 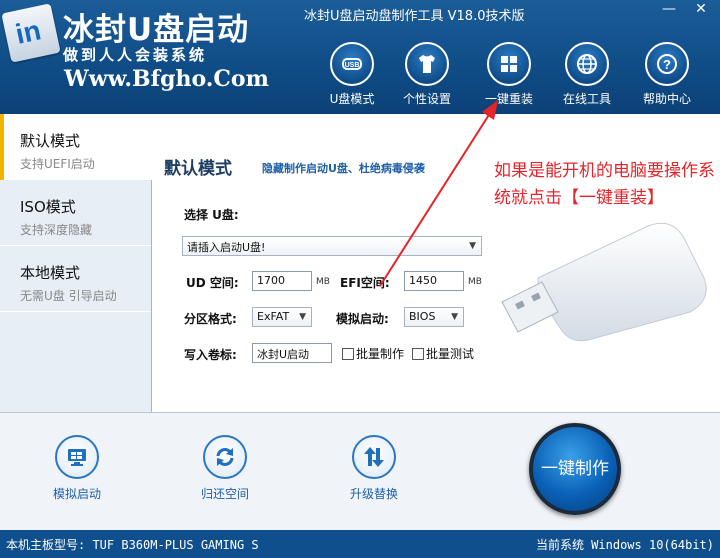 What do you see at coordinates (68, 296) in the screenshot?
I see `sidebar-item-subtitle: 无需U盘 引导启动` at bounding box center [68, 296].